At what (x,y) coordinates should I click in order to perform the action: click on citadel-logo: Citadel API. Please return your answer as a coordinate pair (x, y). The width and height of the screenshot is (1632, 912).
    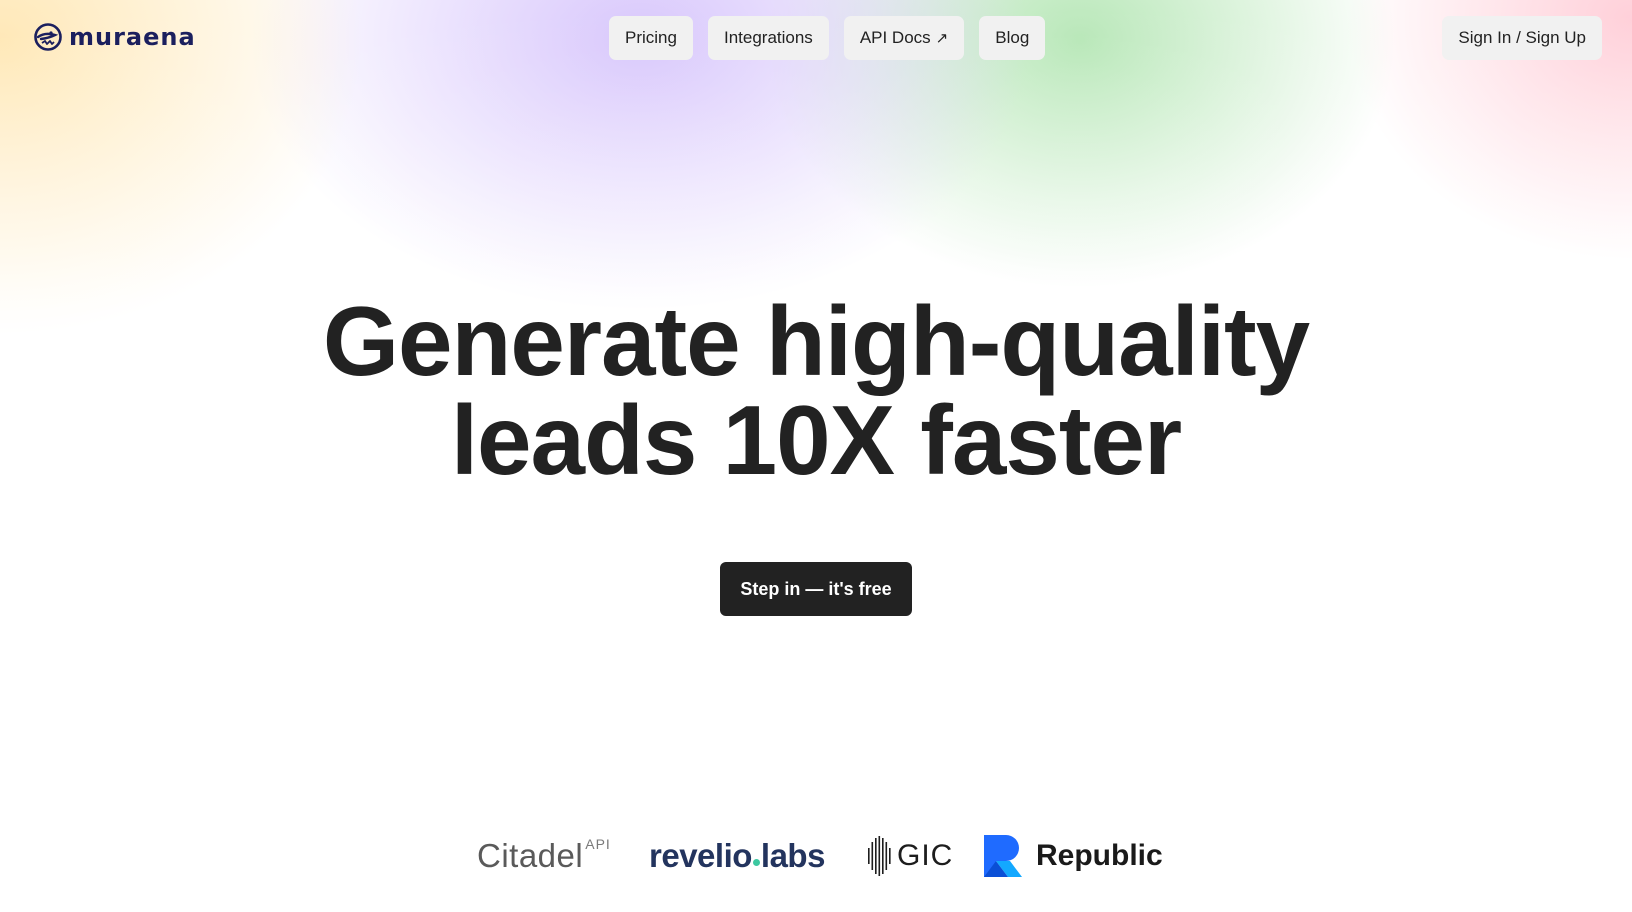
    Looking at the image, I should click on (544, 856).